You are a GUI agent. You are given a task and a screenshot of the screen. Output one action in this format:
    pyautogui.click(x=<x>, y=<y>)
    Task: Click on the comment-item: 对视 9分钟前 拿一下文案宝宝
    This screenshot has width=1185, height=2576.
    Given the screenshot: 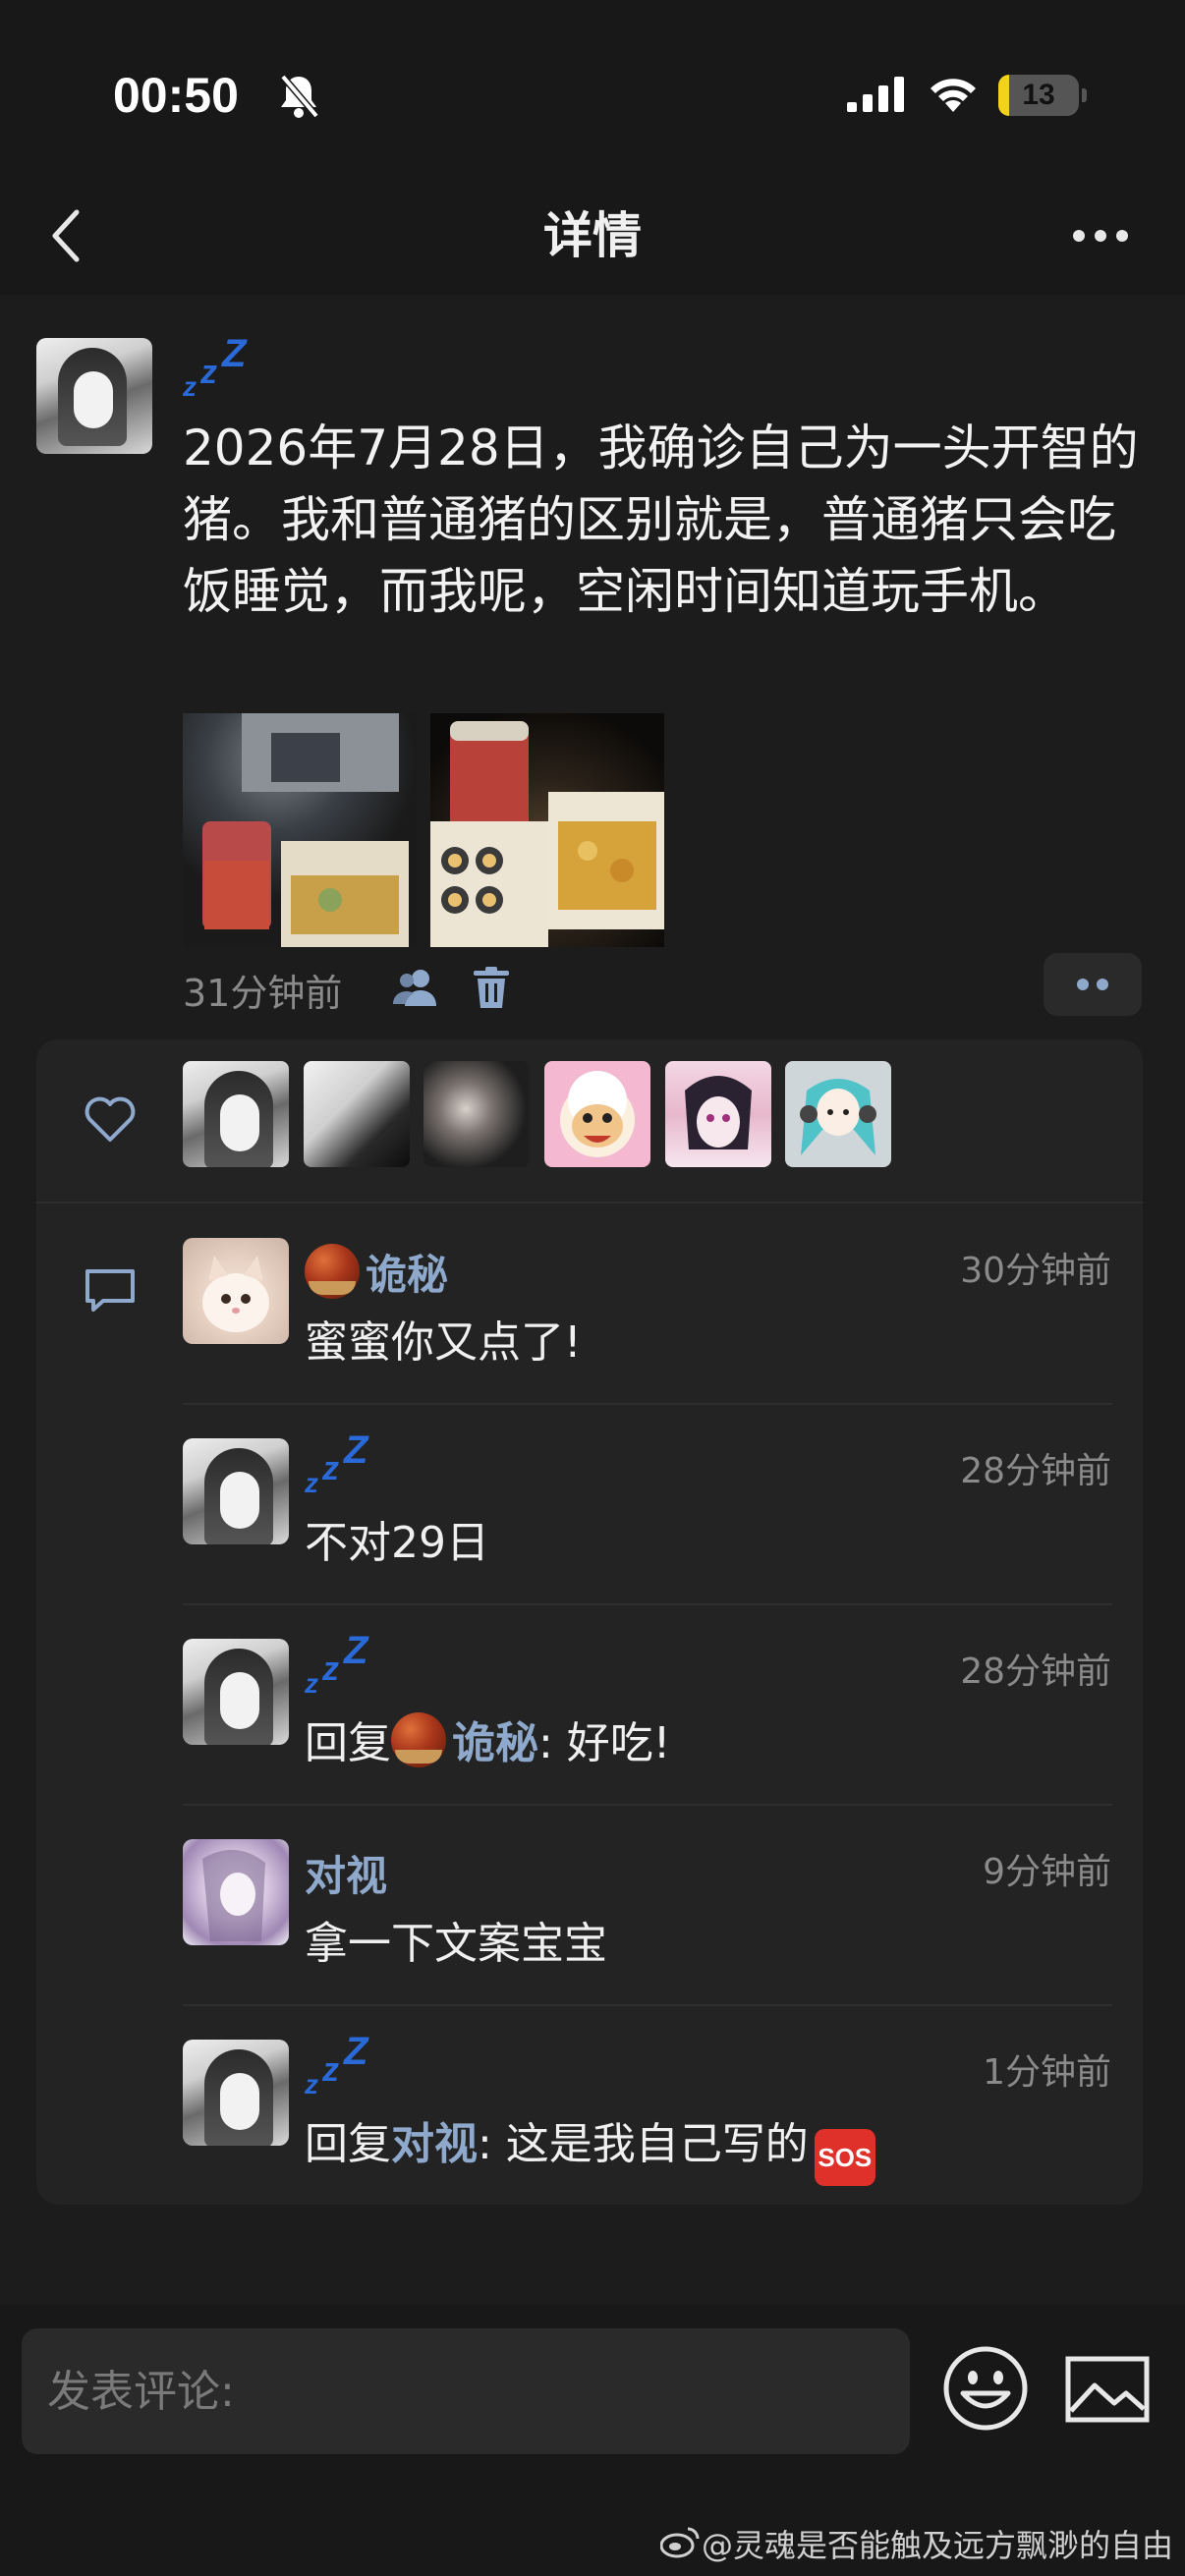 What is the action you would take?
    pyautogui.click(x=590, y=1906)
    